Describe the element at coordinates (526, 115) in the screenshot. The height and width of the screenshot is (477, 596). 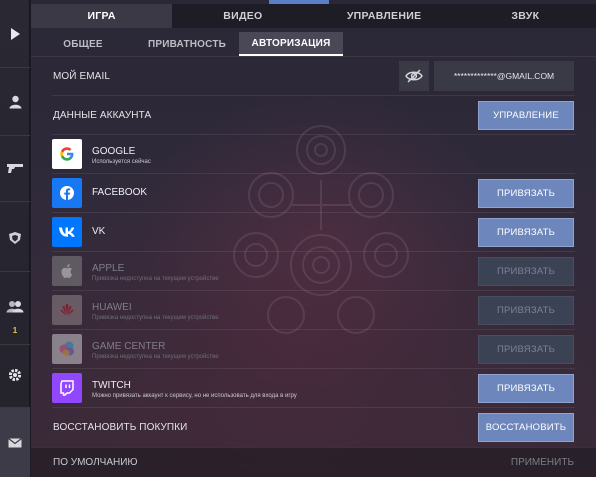
I see `manage-account-button: УПРАВЛЕНИЕ` at that location.